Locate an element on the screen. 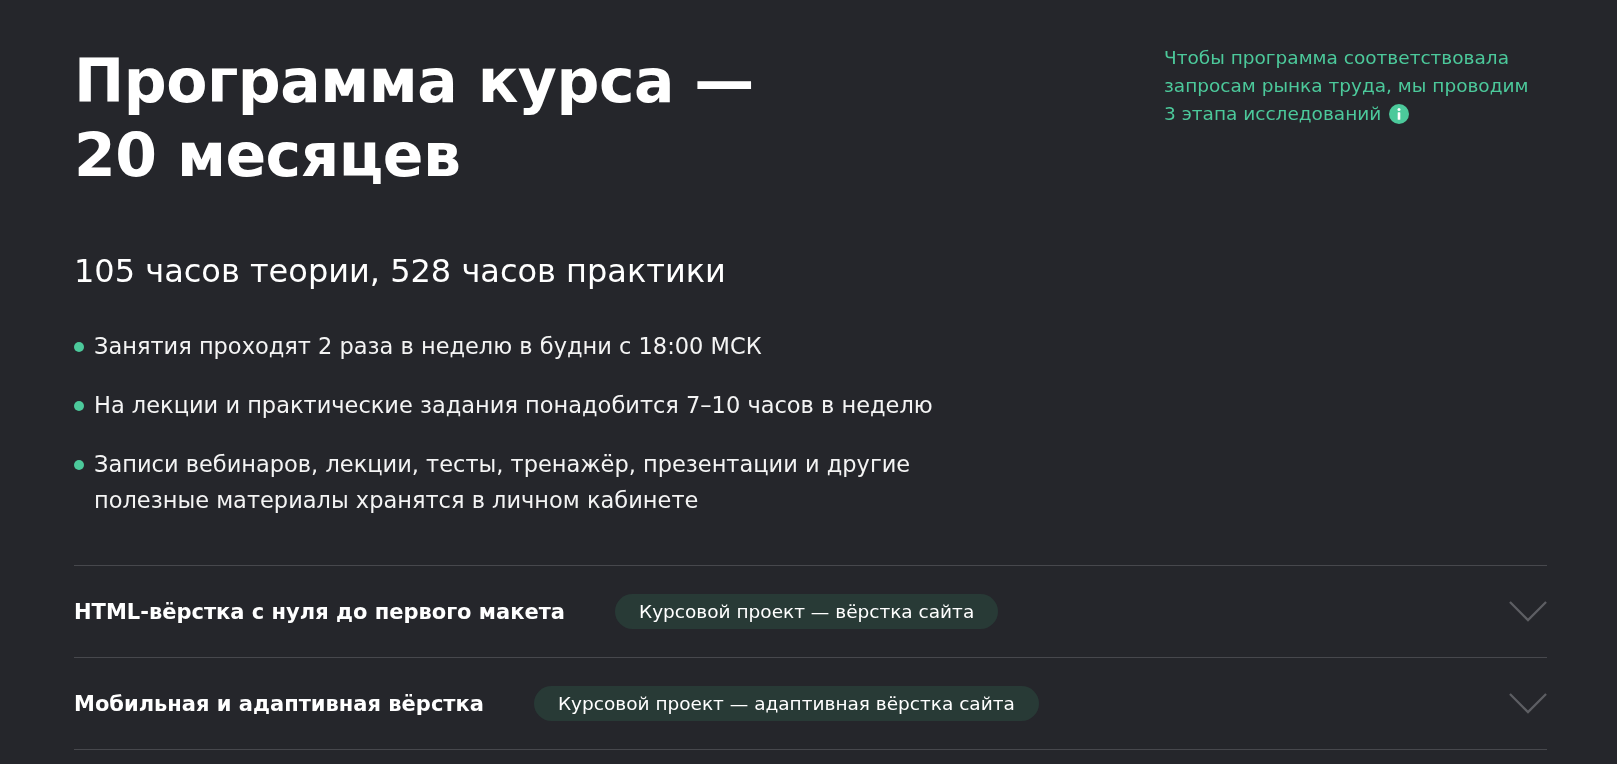 The height and width of the screenshot is (764, 1617). fact-text: Записи вебинаров, лекции, тесты, тренажёр, презентации и другие полезные материалы хранятся в личном кабинете is located at coordinates (503, 482).